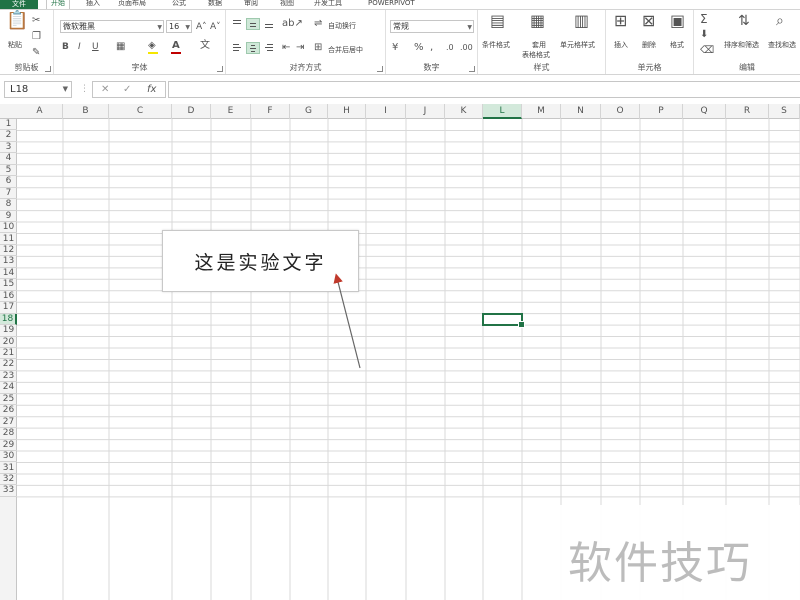 Image resolution: width=800 pixels, height=600 pixels. Describe the element at coordinates (425, 111) in the screenshot. I see `column-header-J: J` at that location.